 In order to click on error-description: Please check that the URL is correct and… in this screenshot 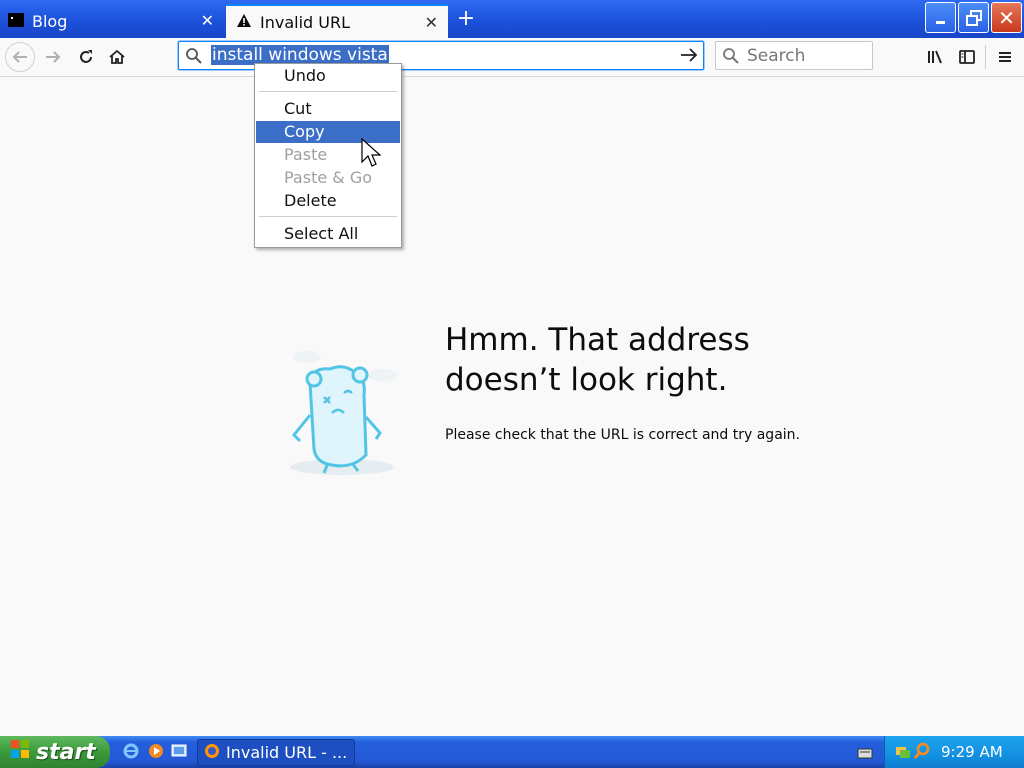, I will do `click(622, 435)`.